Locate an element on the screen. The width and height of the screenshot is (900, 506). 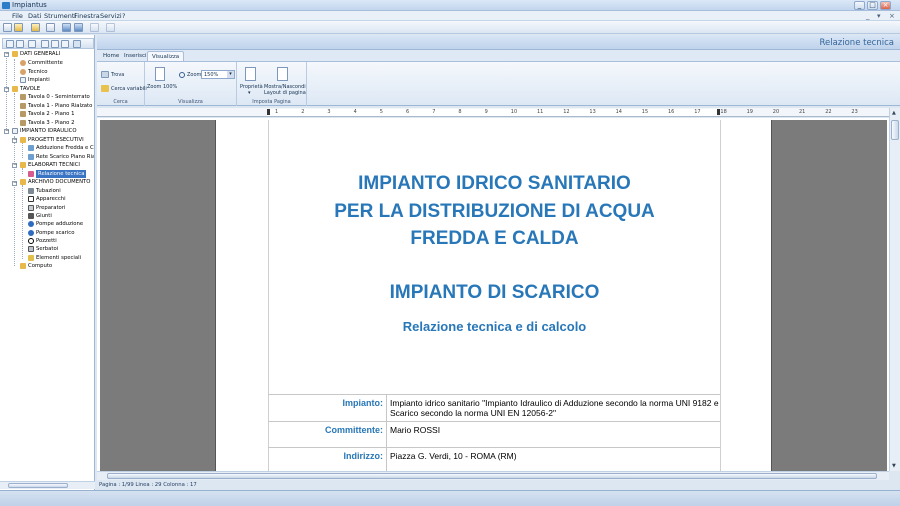
status-bar is located at coordinates (450, 498).